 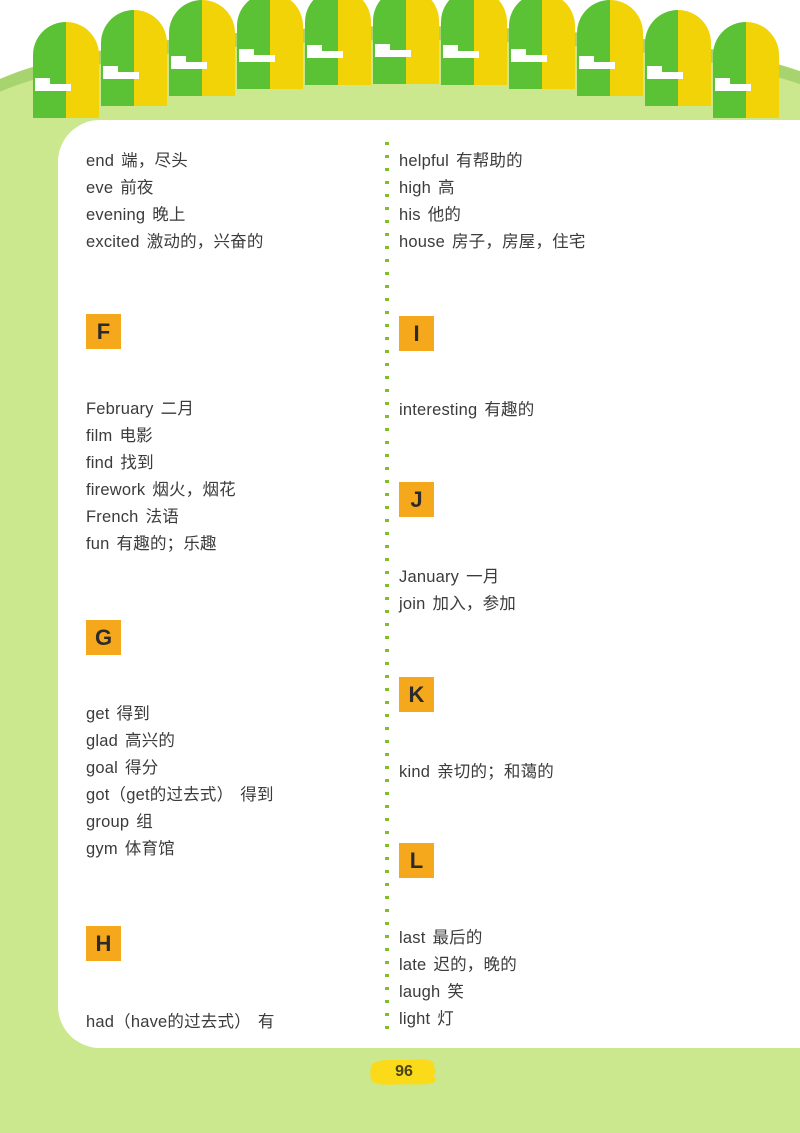 I want to click on word-entry-chinese: 高兴的, so click(x=150, y=740).